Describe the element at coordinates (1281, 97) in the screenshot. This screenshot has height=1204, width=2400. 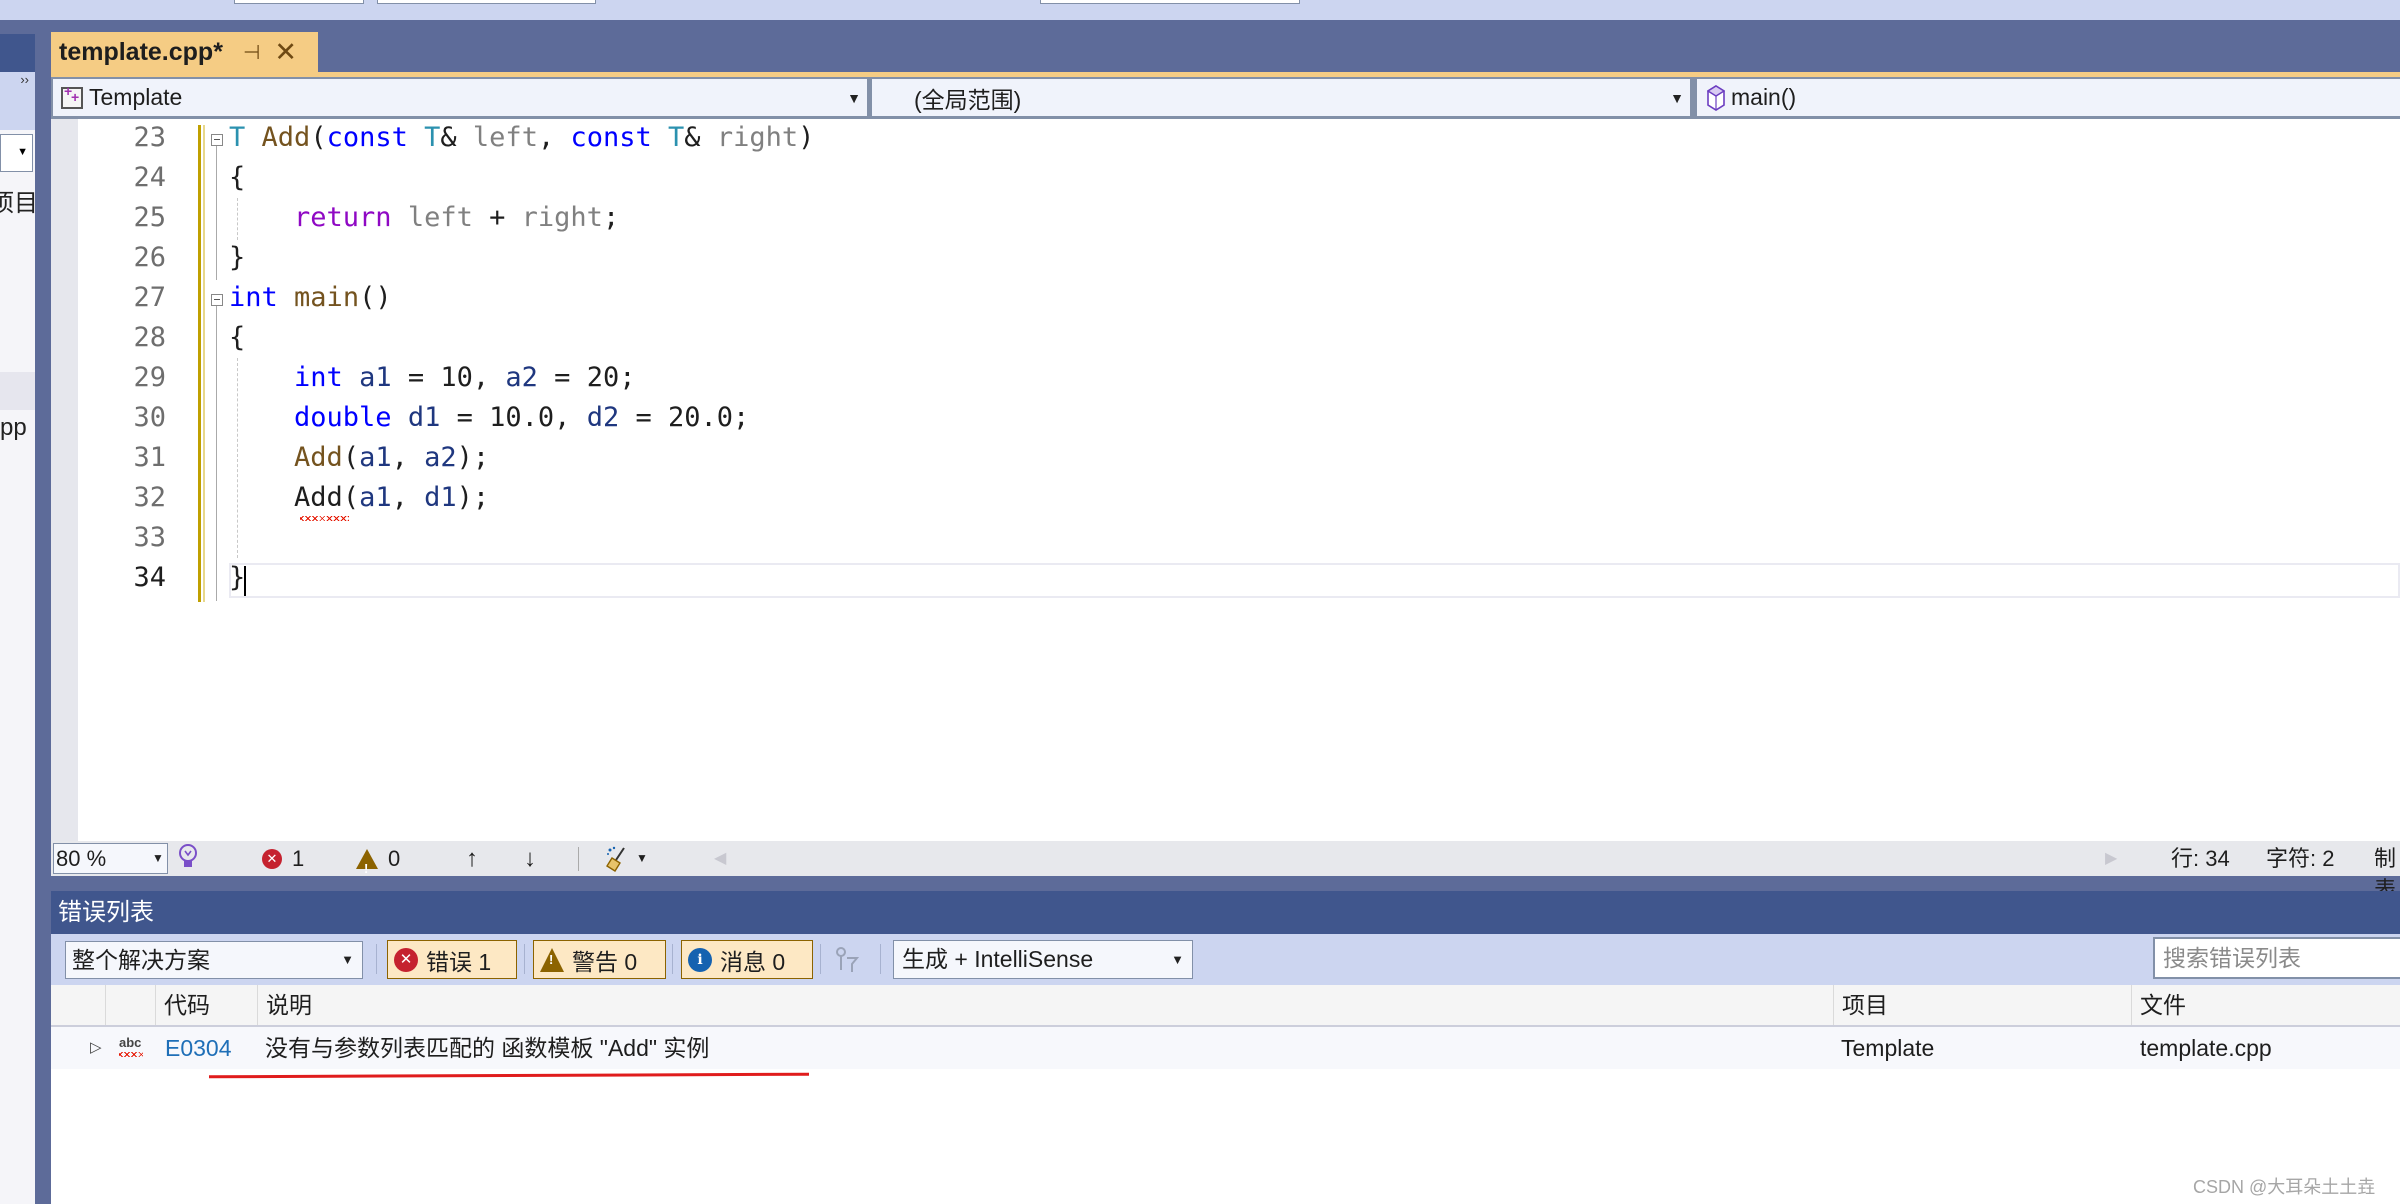
I see `scope-dropdown: (全局范围) ▼` at that location.